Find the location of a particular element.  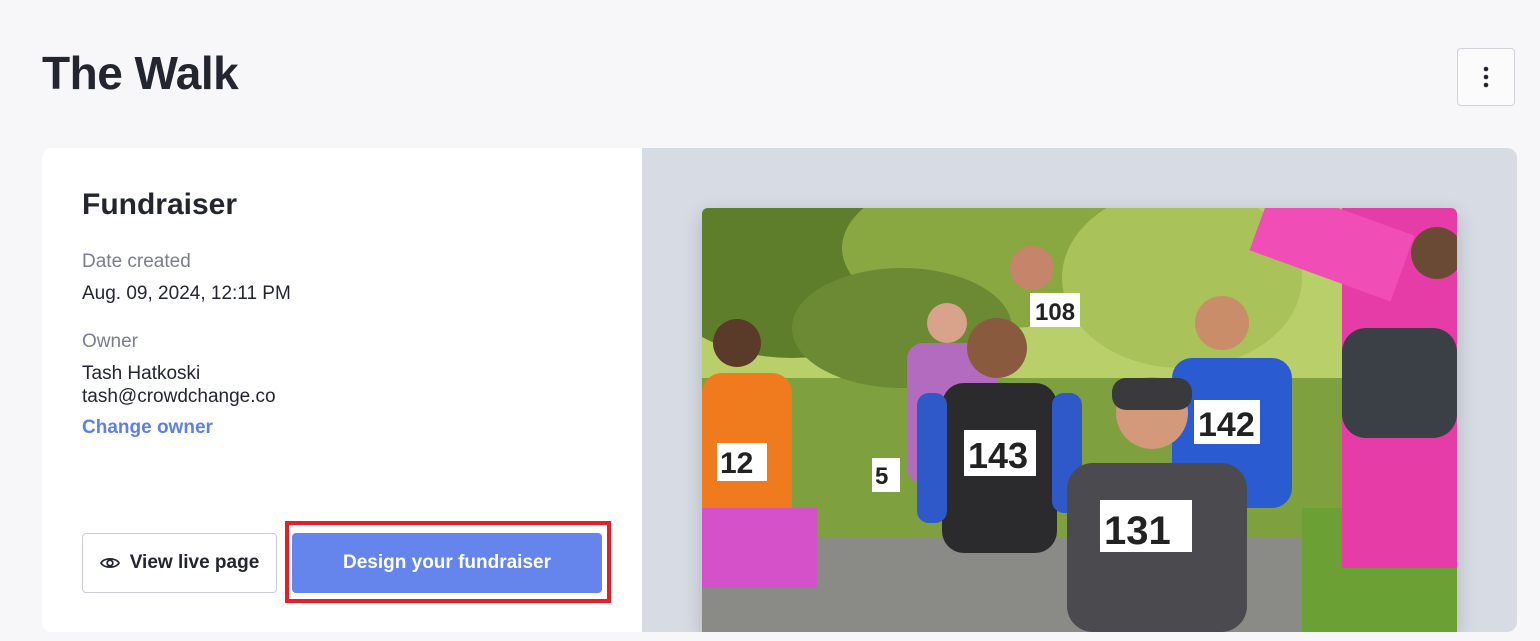

page-title: The Walk is located at coordinates (140, 73).